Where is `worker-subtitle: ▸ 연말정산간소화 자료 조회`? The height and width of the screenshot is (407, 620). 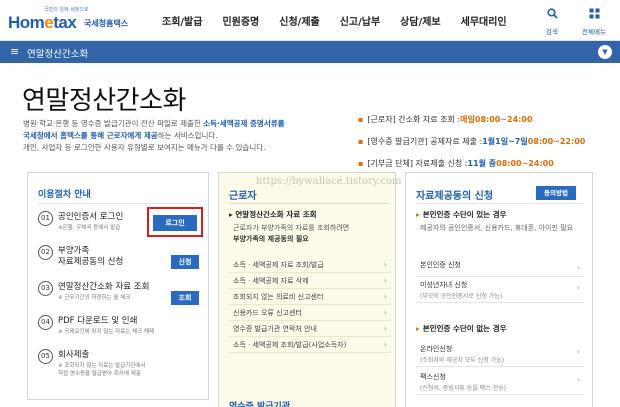 worker-subtitle: ▸ 연말정산간소화 자료 조회 is located at coordinates (273, 214).